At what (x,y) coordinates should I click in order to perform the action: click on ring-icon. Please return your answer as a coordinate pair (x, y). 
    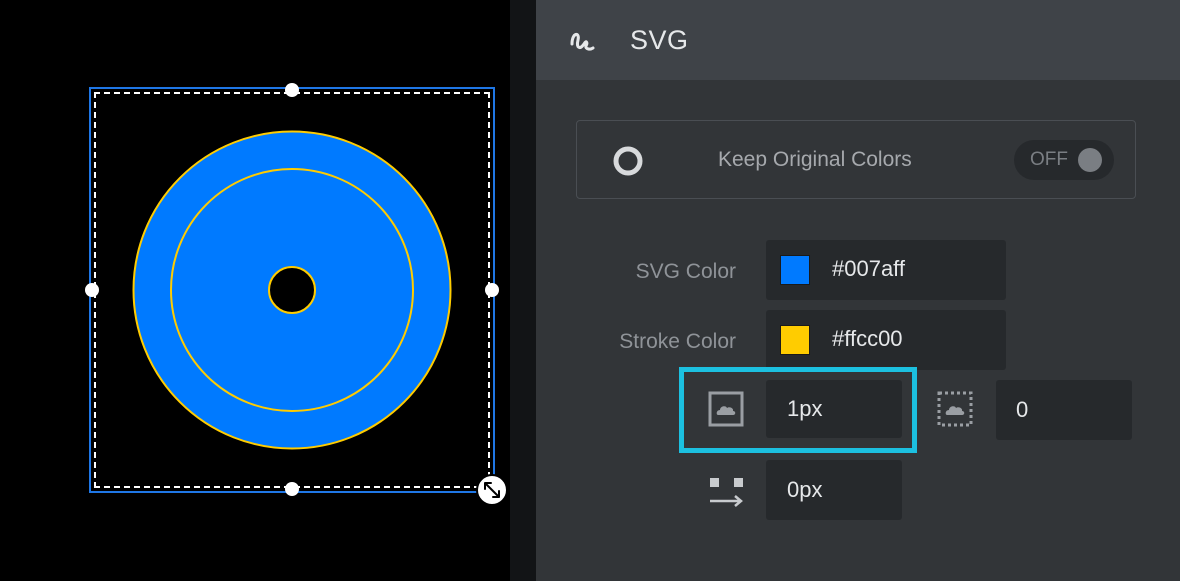
    Looking at the image, I should click on (628, 161).